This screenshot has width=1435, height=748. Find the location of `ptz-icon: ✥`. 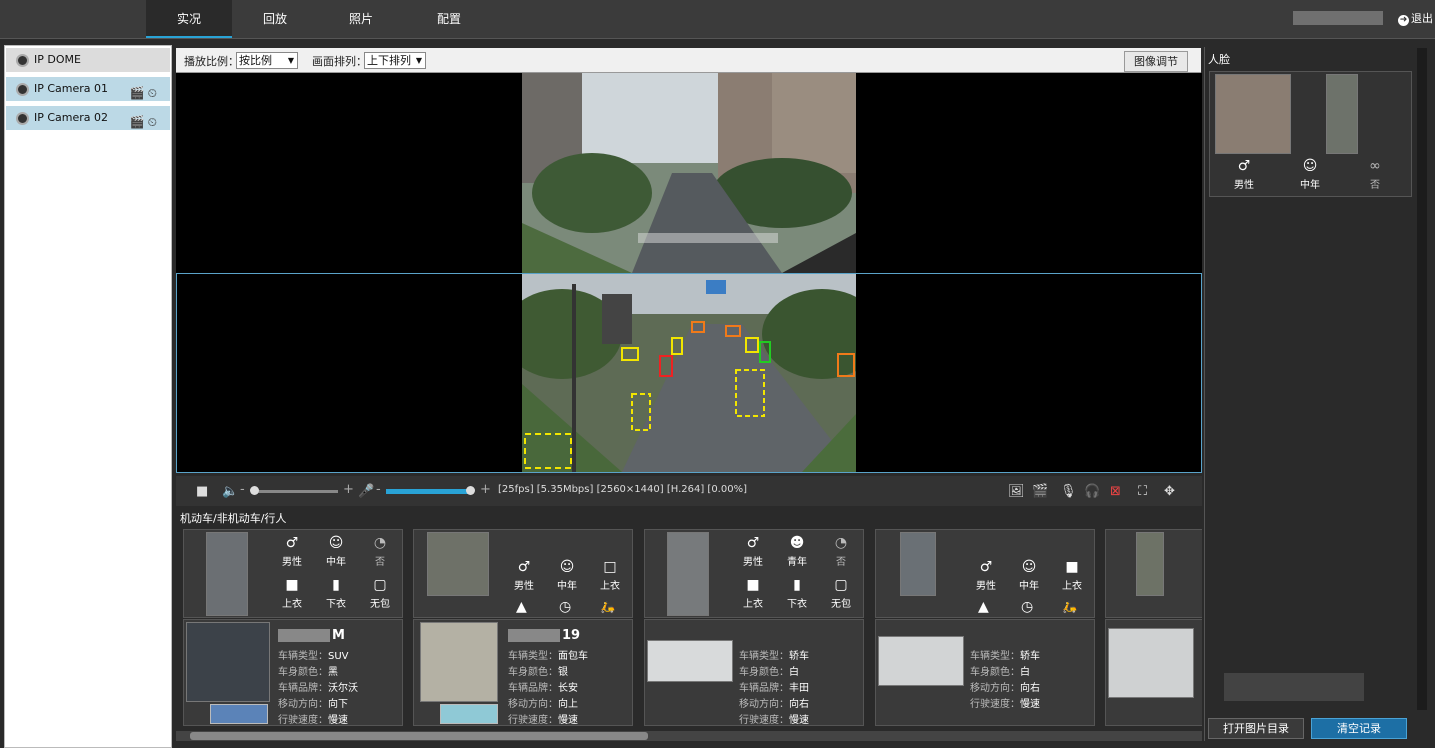

ptz-icon: ✥ is located at coordinates (1169, 491).